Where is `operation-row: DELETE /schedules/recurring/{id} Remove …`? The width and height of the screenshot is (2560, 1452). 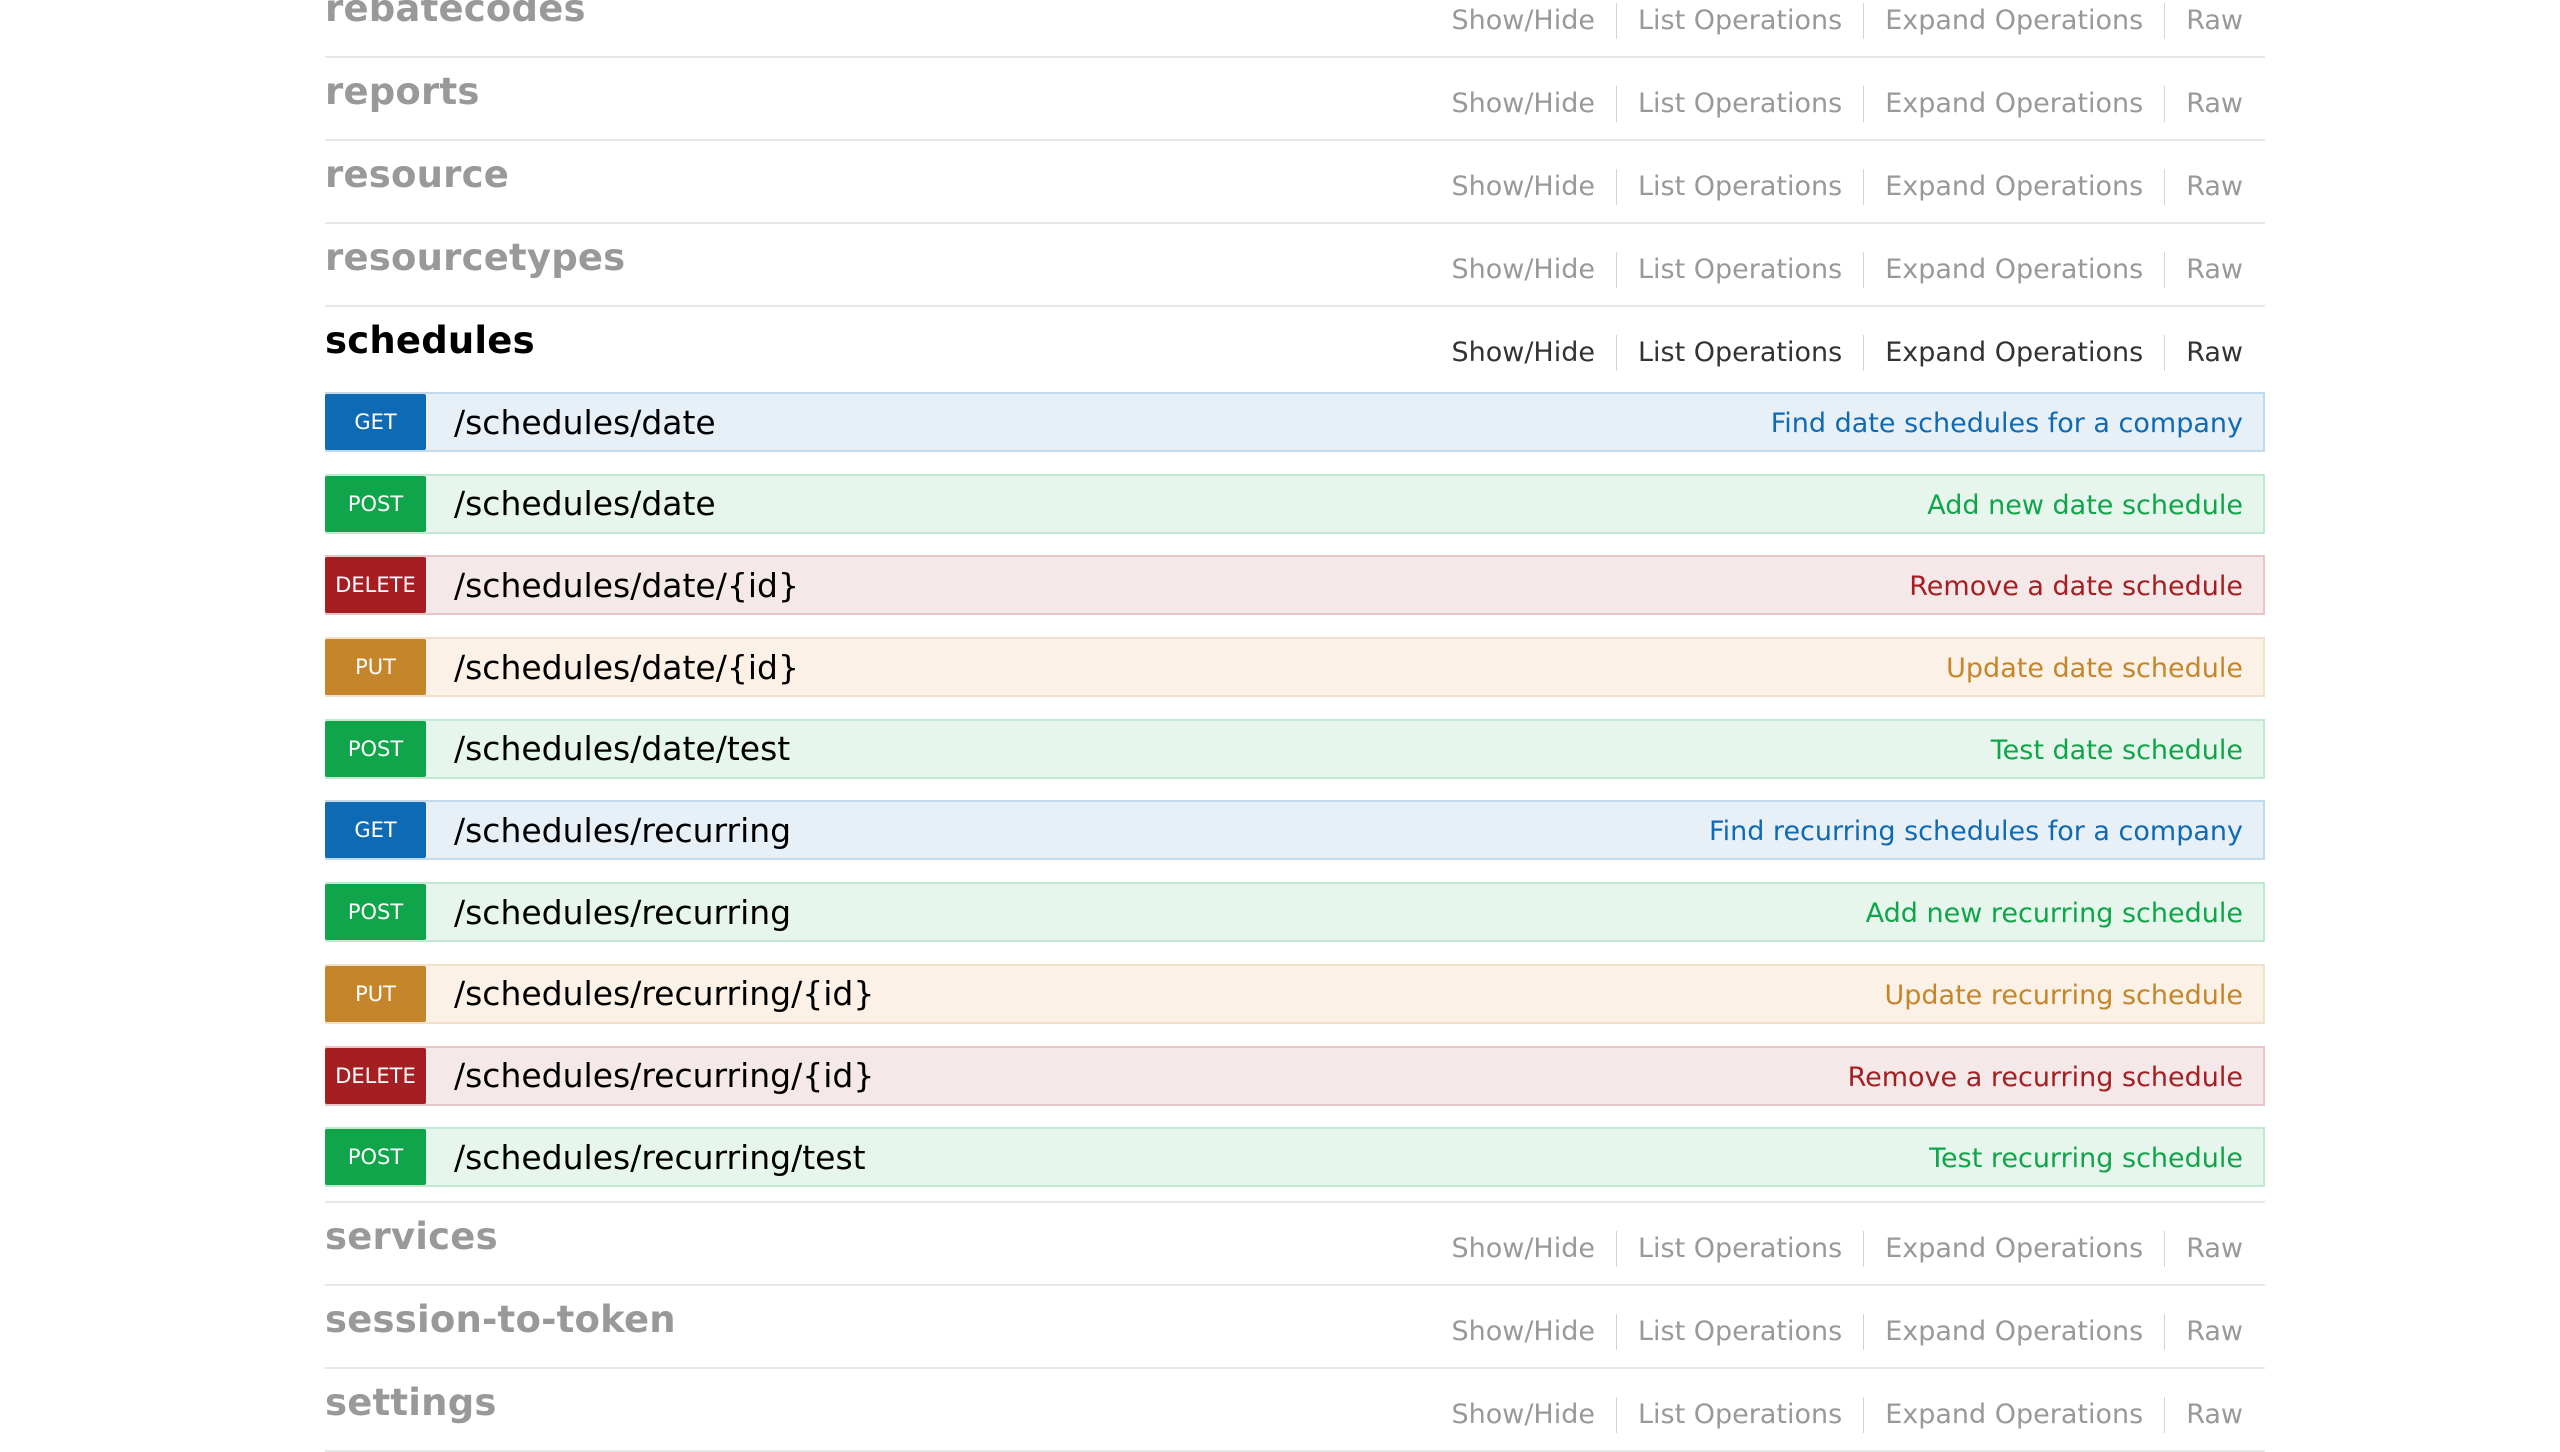
operation-row: DELETE /schedules/recurring/{id} Remove … is located at coordinates (1295, 1075).